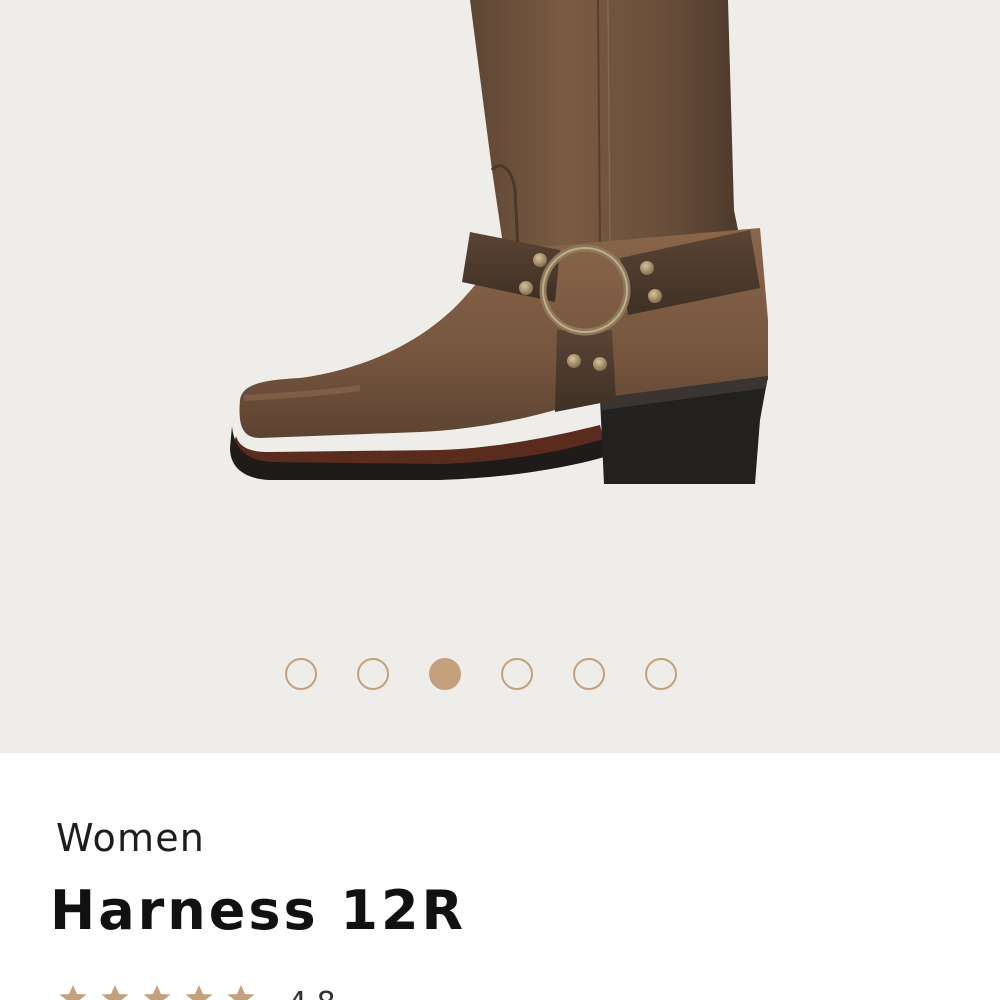 The image size is (1000, 1000). I want to click on rating-value: 4.8, so click(312, 994).